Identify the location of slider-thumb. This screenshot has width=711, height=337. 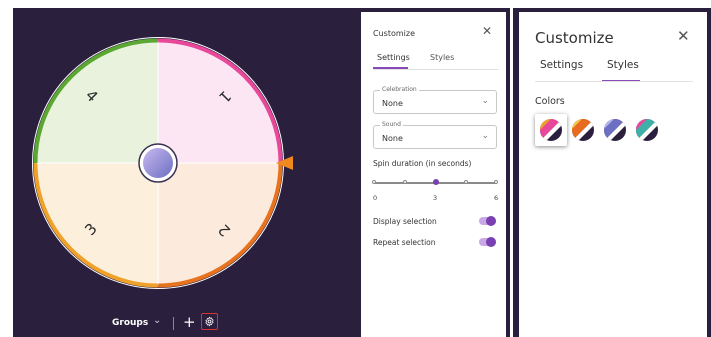
(435, 182).